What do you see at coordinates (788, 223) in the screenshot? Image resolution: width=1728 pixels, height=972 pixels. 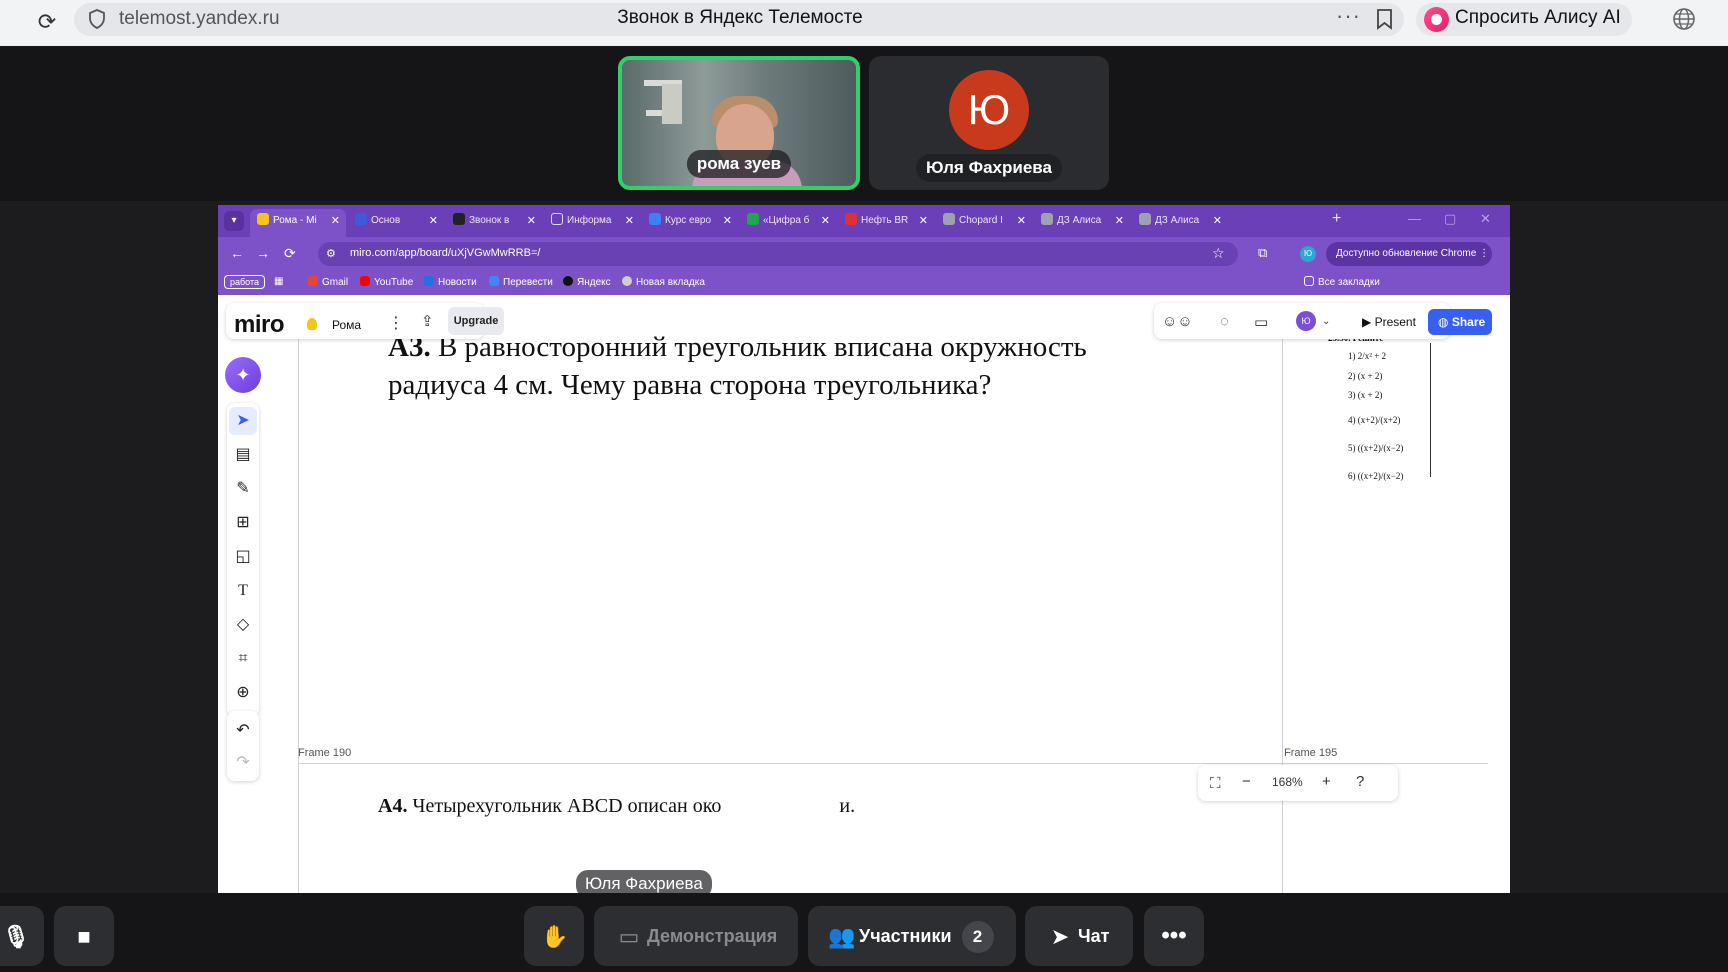 I see `chrome-tab: «Цифра б ✕` at bounding box center [788, 223].